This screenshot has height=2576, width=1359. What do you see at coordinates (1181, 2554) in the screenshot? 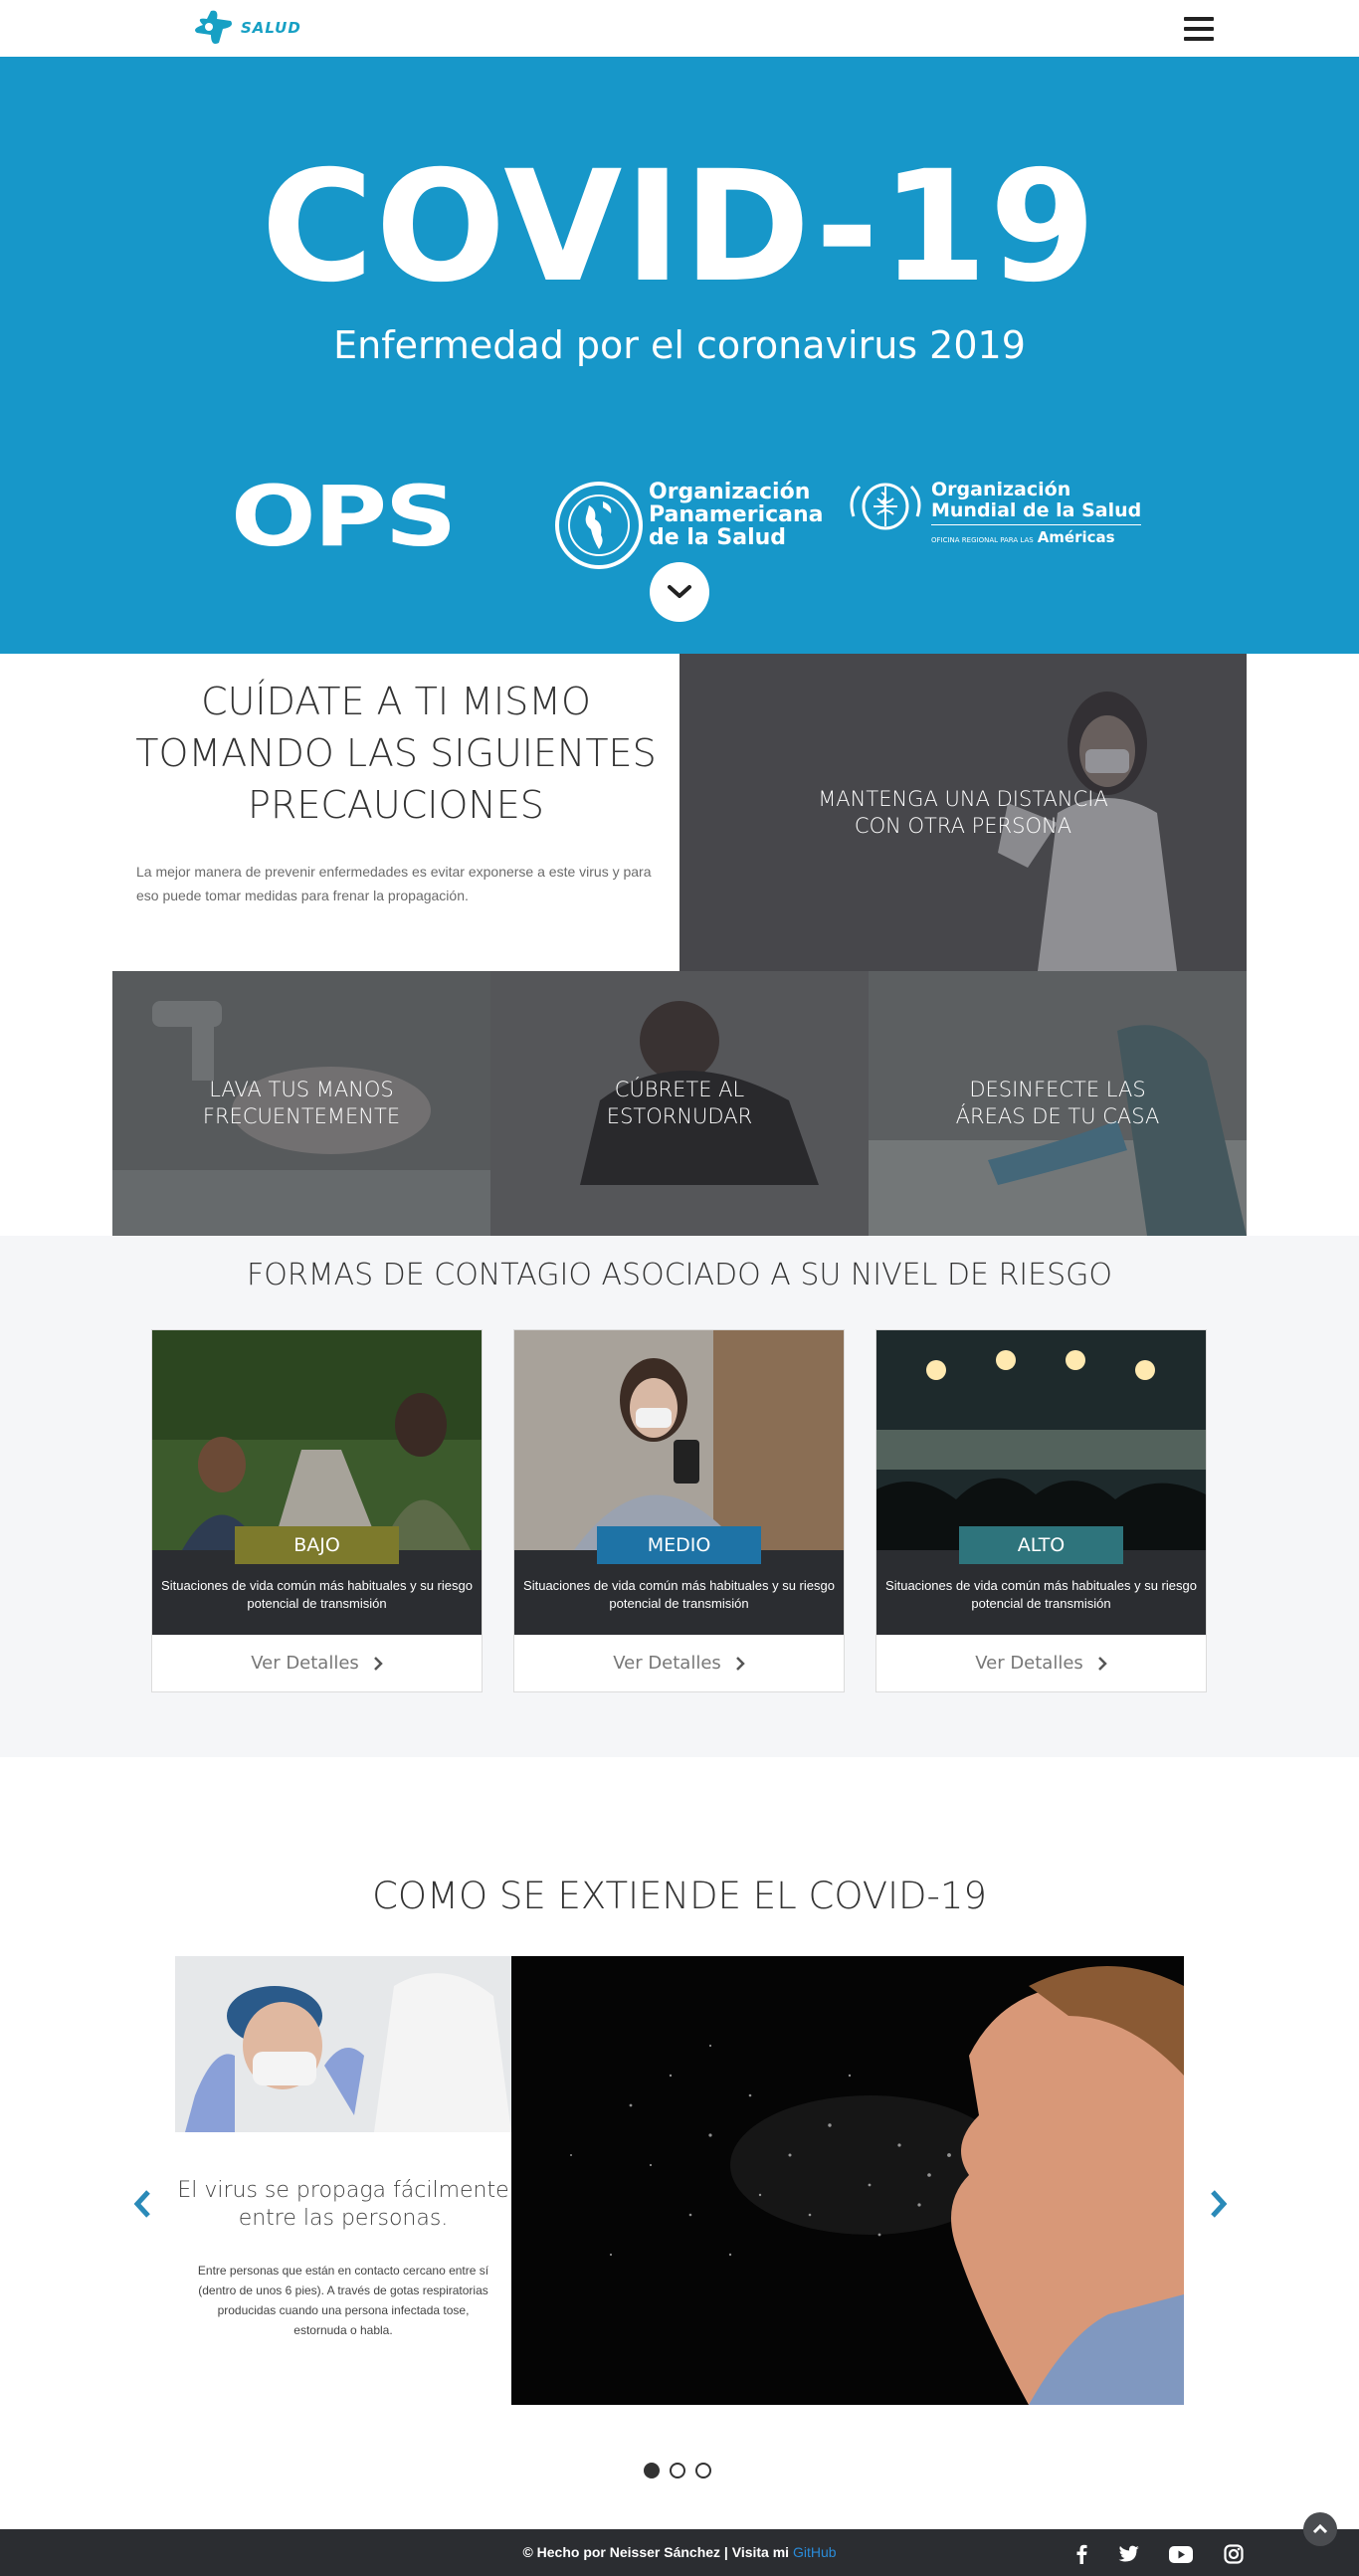
I see `youtube-icon` at bounding box center [1181, 2554].